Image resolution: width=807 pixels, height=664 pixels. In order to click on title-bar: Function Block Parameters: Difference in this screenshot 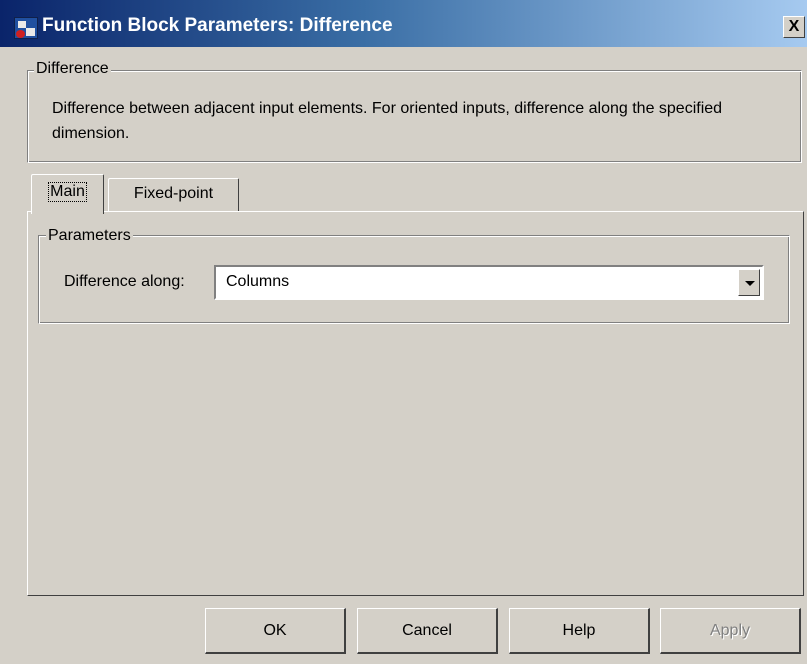, I will do `click(403, 23)`.